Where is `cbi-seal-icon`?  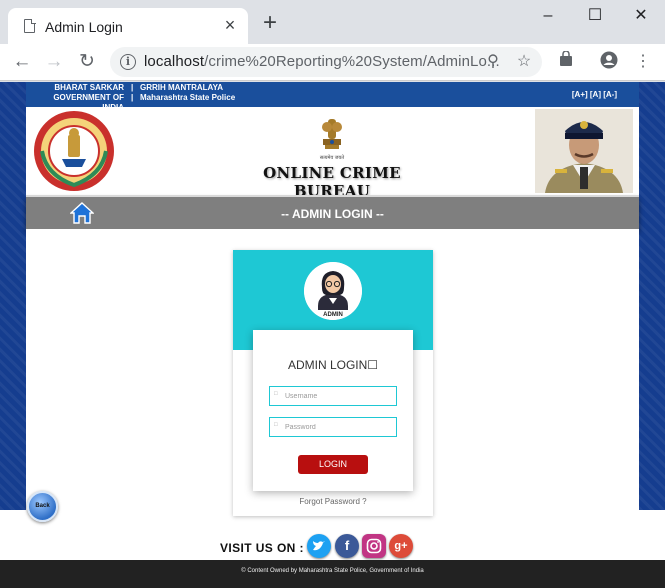
cbi-seal-icon is located at coordinates (74, 151).